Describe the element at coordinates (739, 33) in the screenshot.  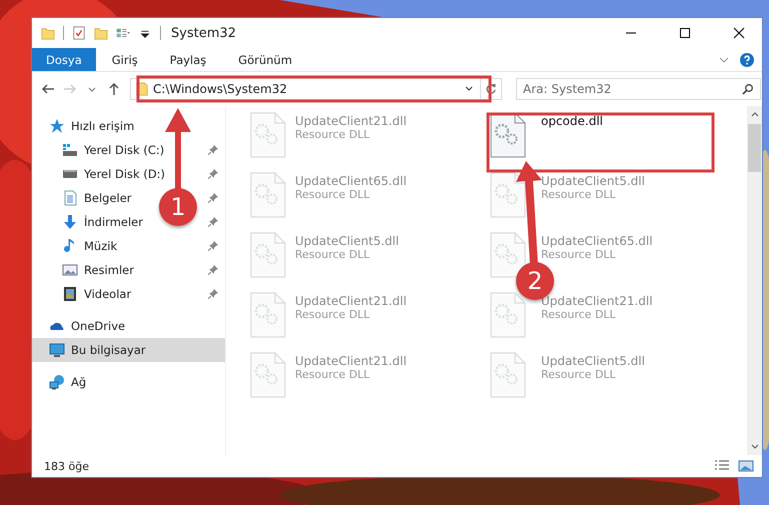
I see `close-icon` at that location.